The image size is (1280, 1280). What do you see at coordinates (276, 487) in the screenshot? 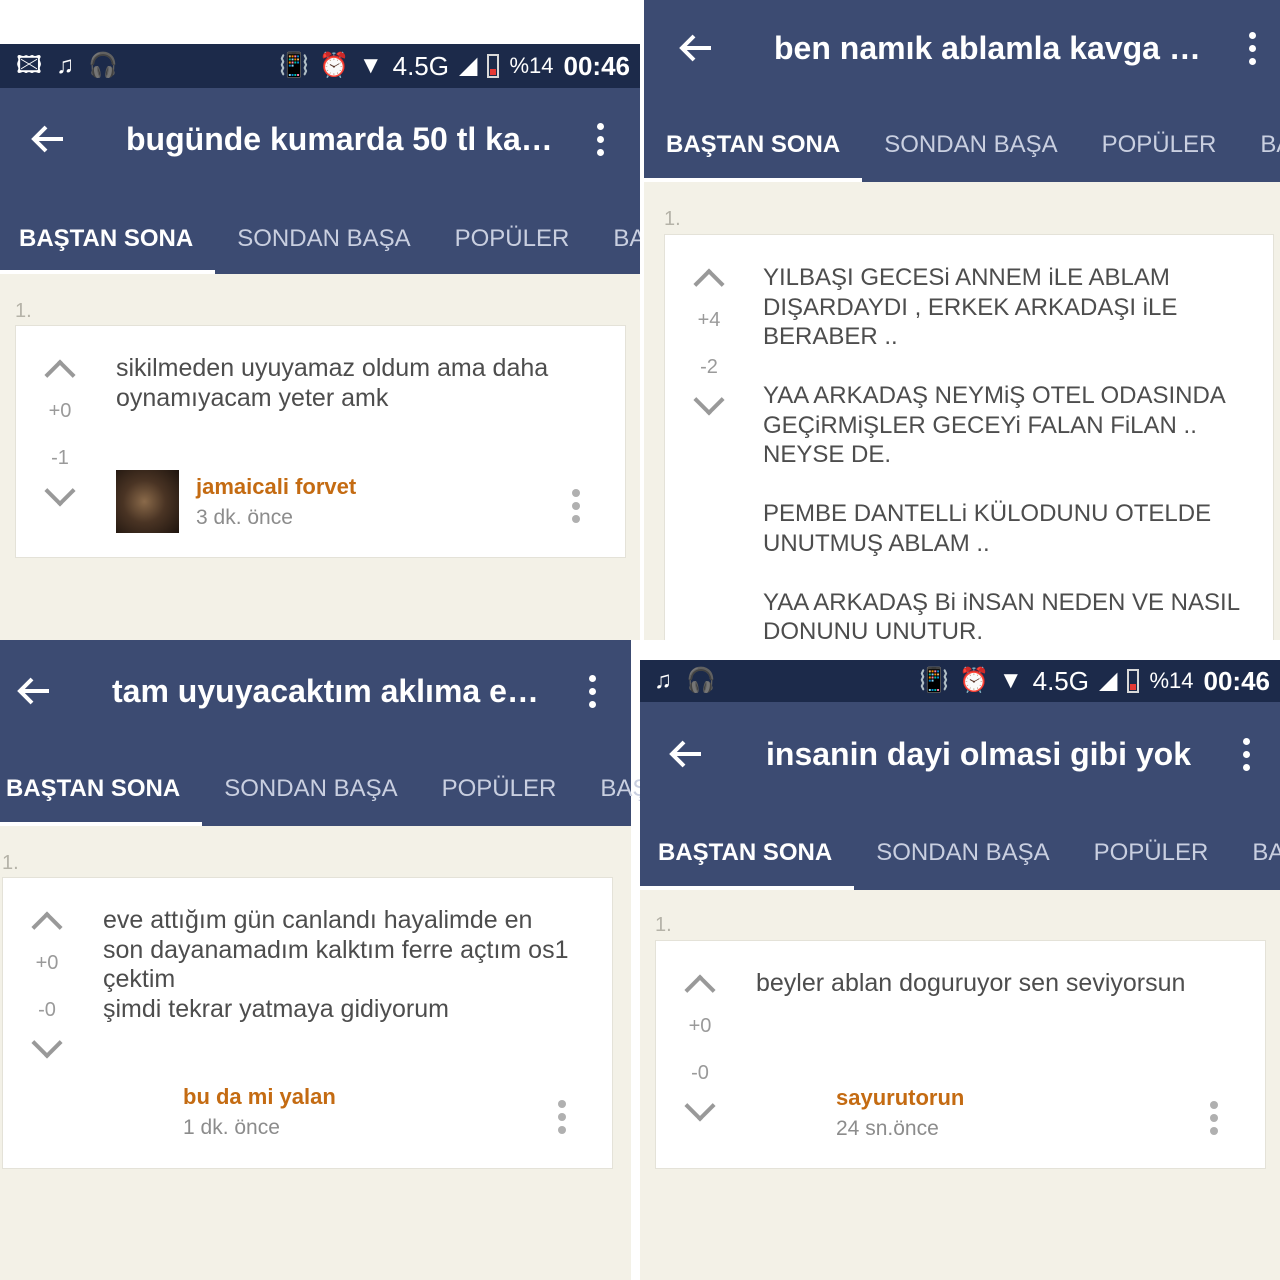
I see `author-name: jamaicali forvet` at bounding box center [276, 487].